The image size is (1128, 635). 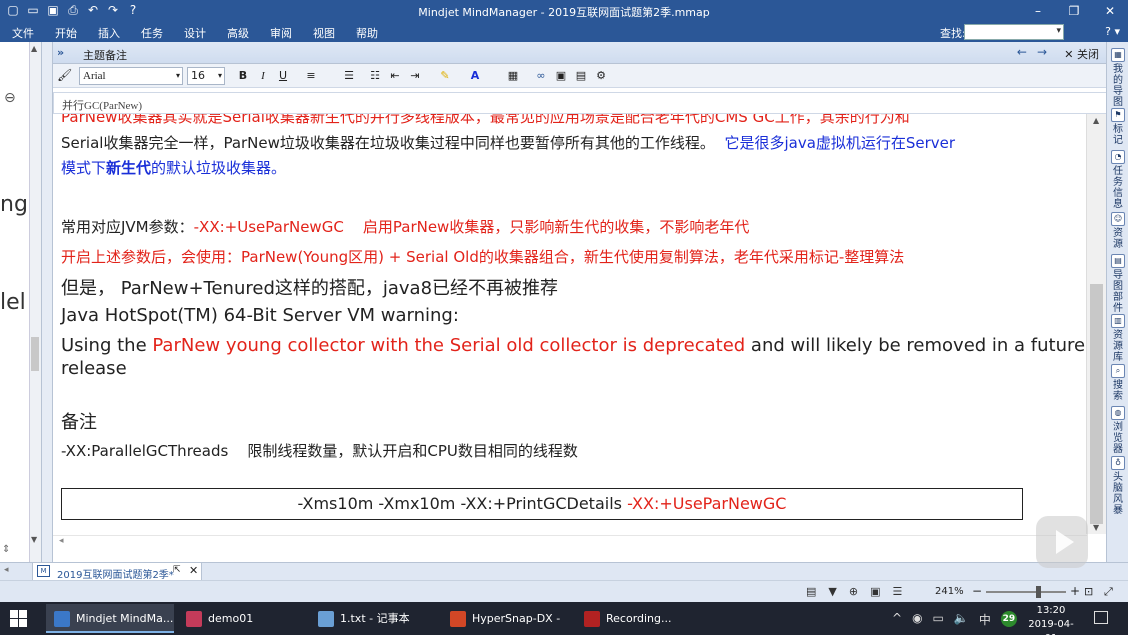 What do you see at coordinates (1118, 486) in the screenshot?
I see `brainstorm-tab: ♁ 头脑风暴` at bounding box center [1118, 486].